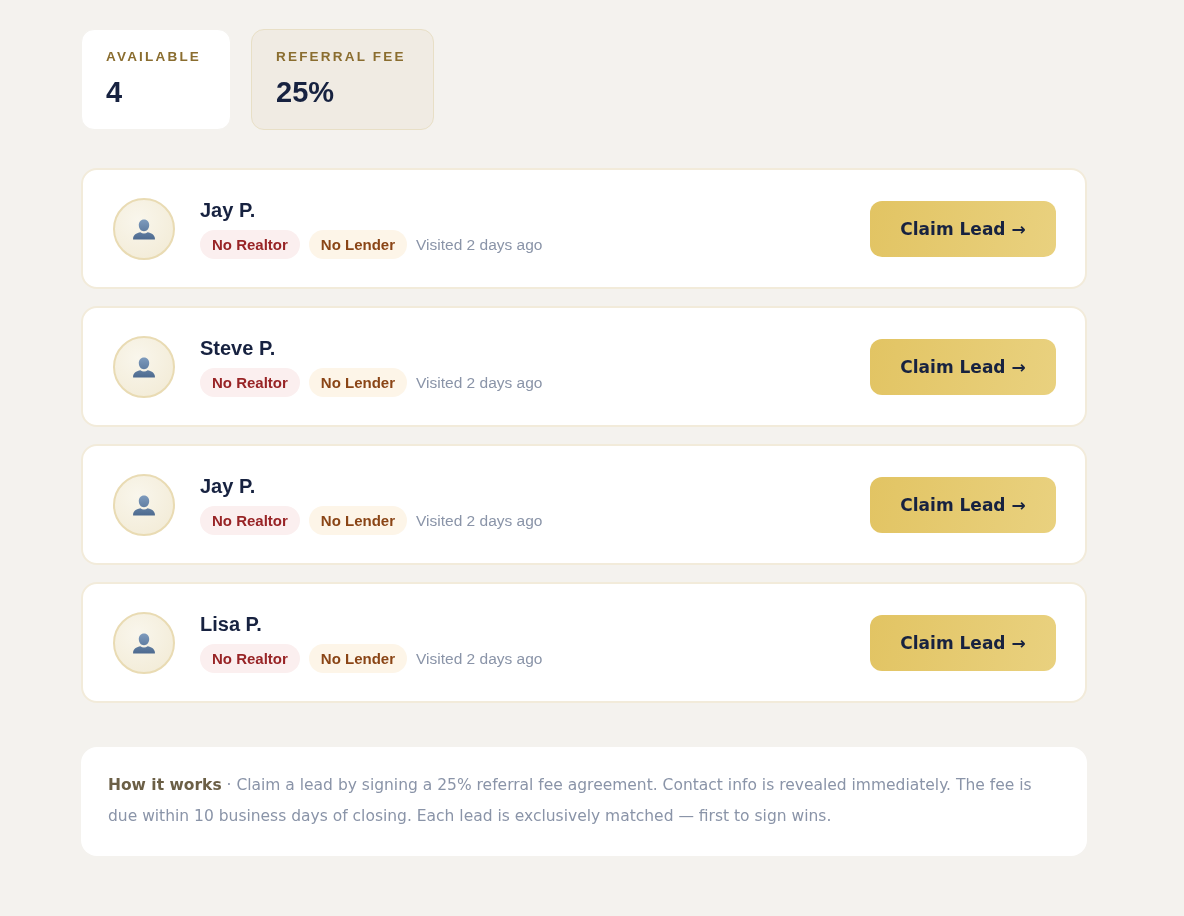 This screenshot has width=1184, height=916. I want to click on lead-name: Steve P., so click(238, 348).